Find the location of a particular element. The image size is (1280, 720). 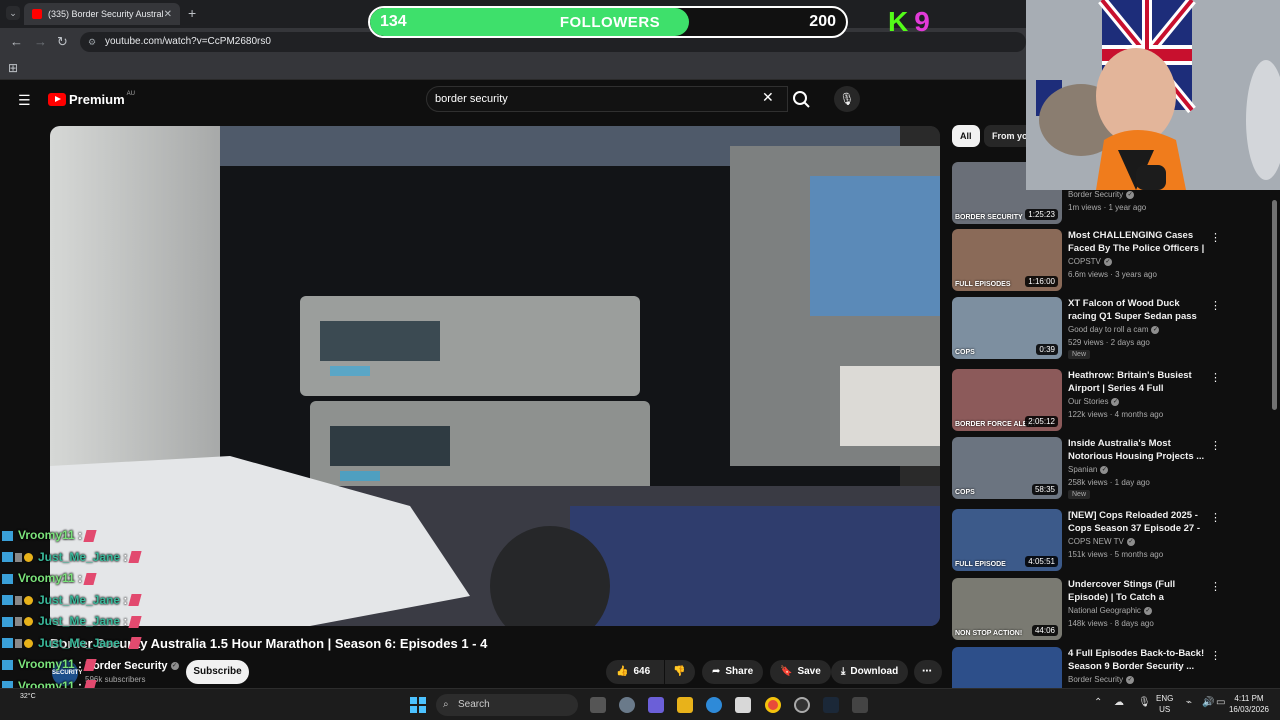

back-icon: ← is located at coordinates (16, 41).